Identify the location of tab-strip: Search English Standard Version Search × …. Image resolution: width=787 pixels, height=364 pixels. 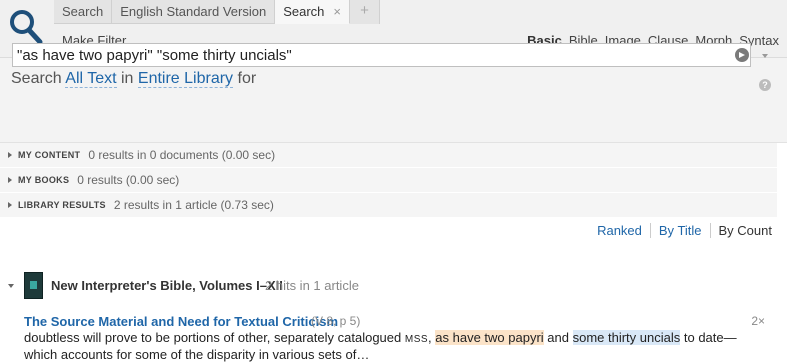
(217, 12).